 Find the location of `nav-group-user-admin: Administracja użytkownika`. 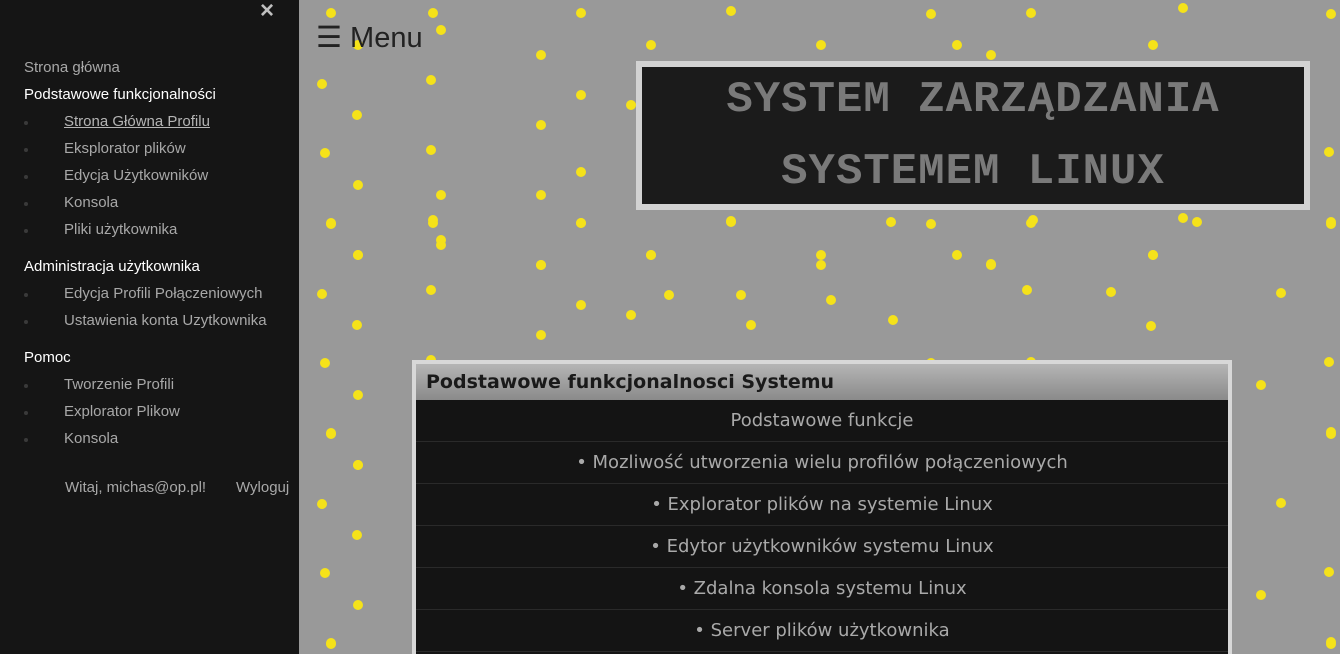

nav-group-user-admin: Administracja użytkownika is located at coordinates (112, 266).